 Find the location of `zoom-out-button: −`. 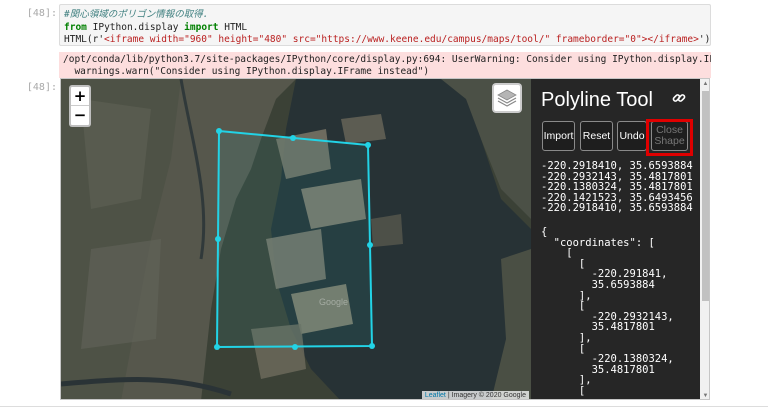

zoom-out-button: − is located at coordinates (80, 115).